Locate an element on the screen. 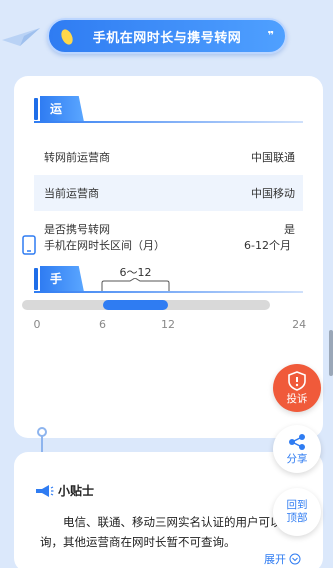 The height and width of the screenshot is (568, 333). chevron-down-icon is located at coordinates (295, 559).